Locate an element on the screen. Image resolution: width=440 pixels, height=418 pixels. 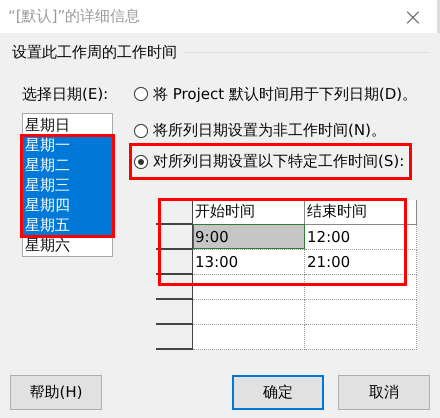
day-item: 星期一 is located at coordinates (67, 145).